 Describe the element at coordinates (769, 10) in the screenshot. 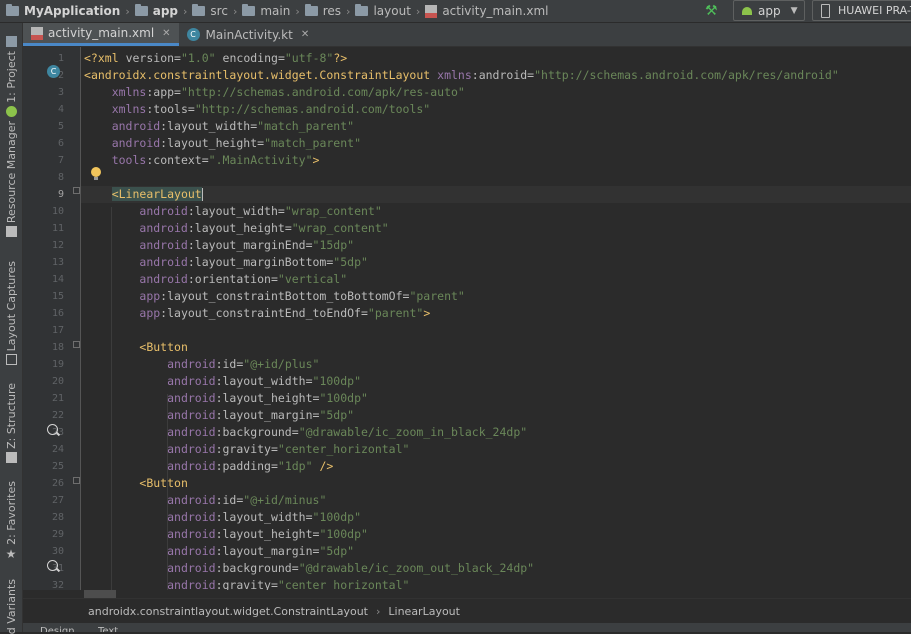

I see `run-configuration-dropdown: app ▼` at that location.